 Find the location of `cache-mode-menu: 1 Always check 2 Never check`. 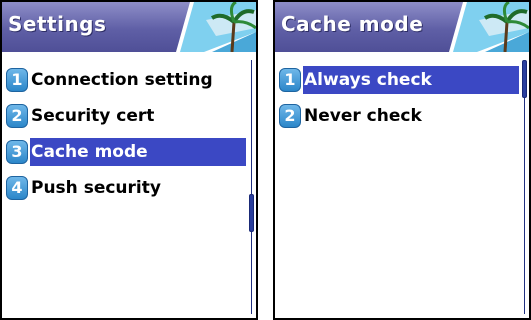

cache-mode-menu: 1 Always check 2 Never check is located at coordinates (397, 98).